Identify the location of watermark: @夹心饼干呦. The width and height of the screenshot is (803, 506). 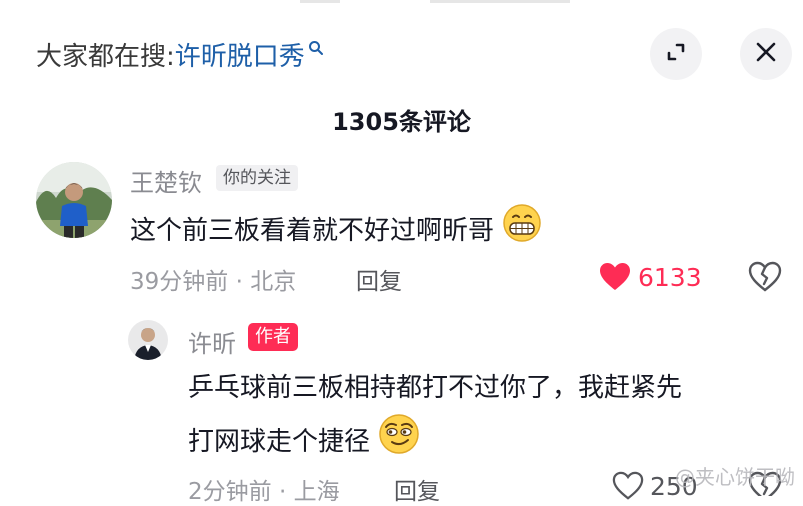
(735, 477).